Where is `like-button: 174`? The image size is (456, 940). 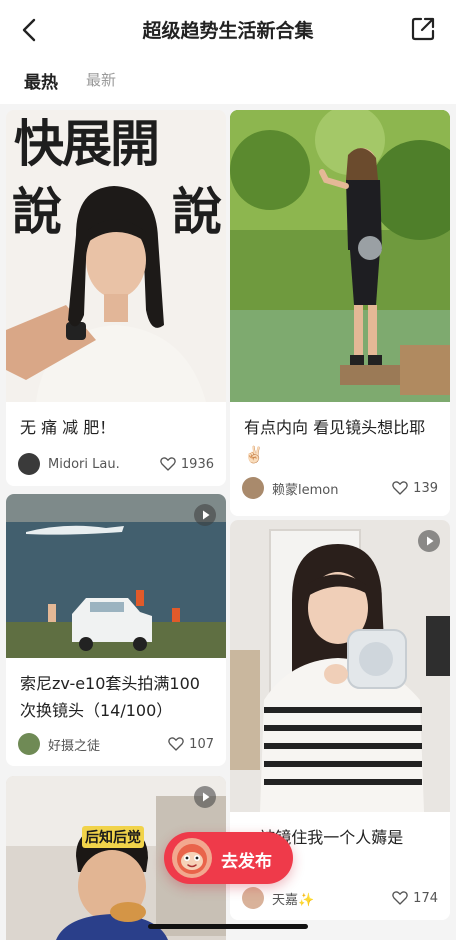
like-button: 174 is located at coordinates (414, 898).